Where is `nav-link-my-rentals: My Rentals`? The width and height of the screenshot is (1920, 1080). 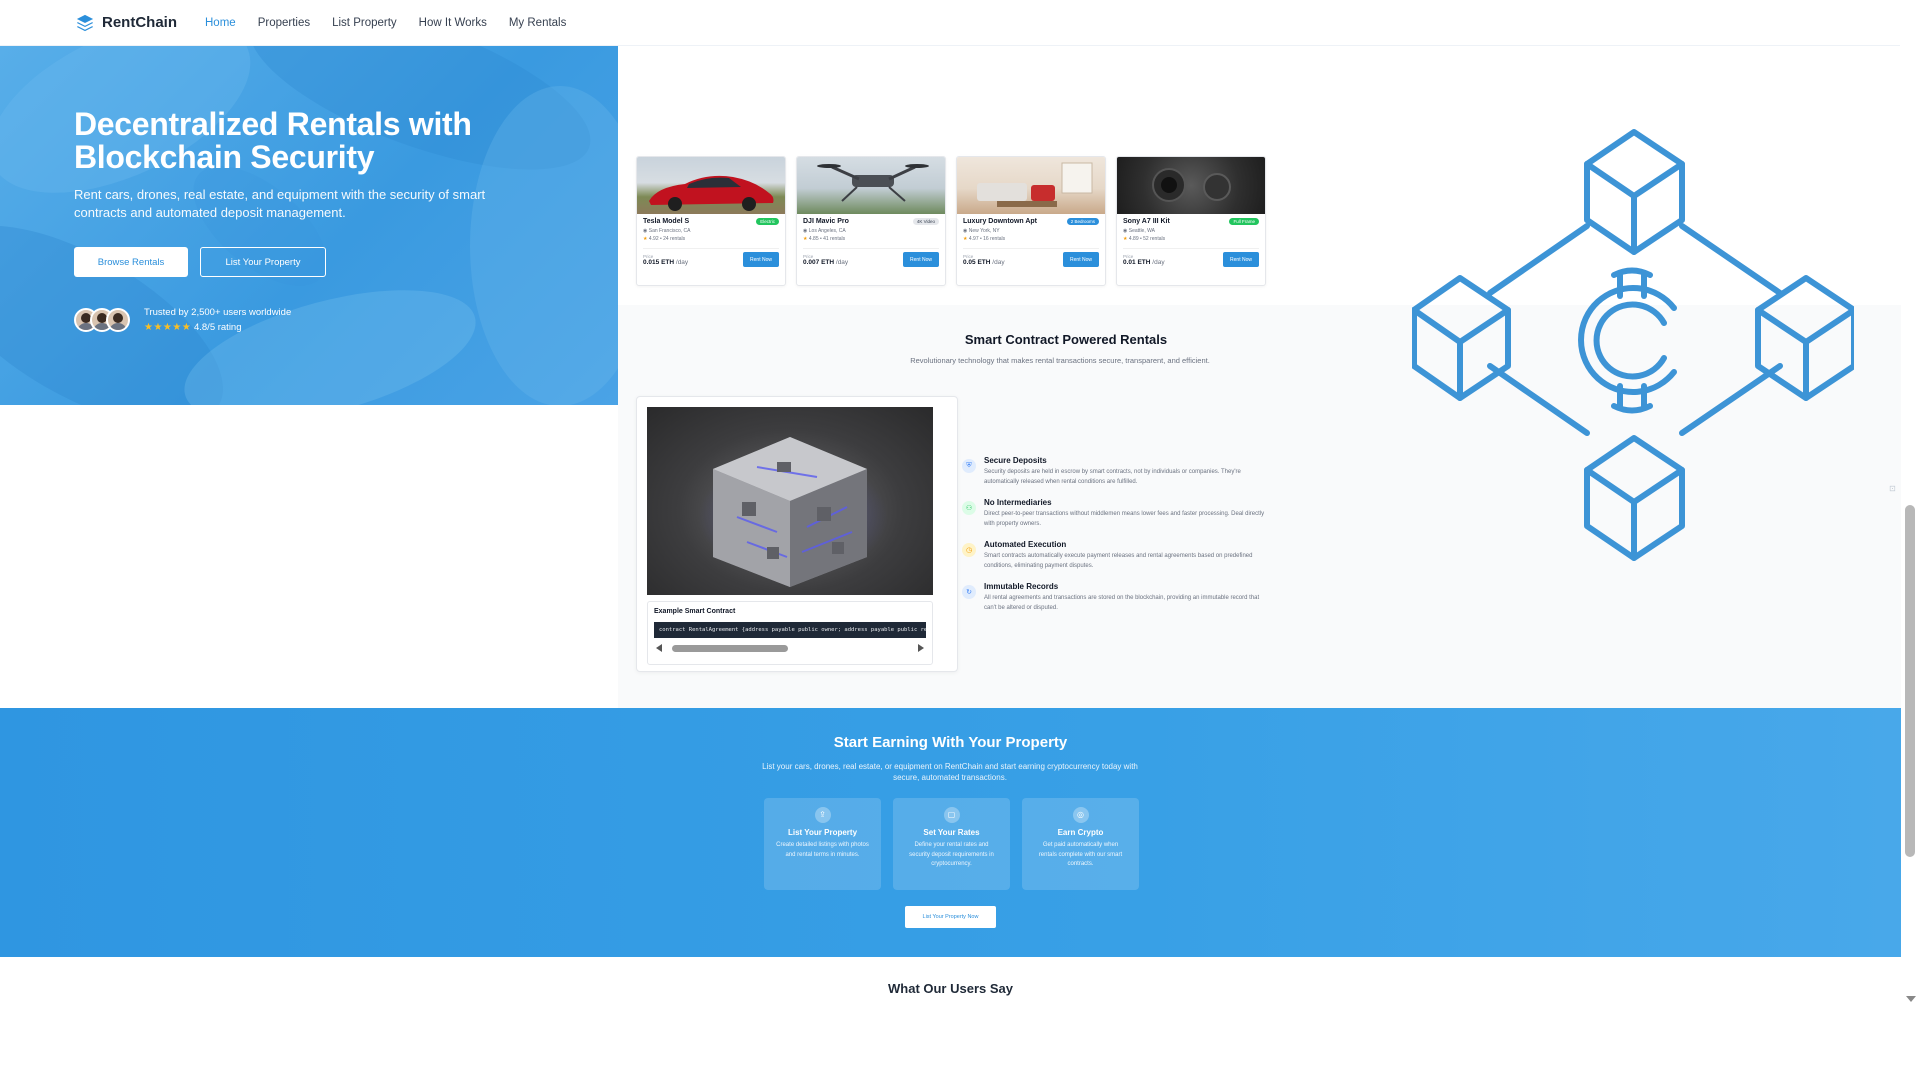
nav-link-my-rentals: My Rentals is located at coordinates (538, 23).